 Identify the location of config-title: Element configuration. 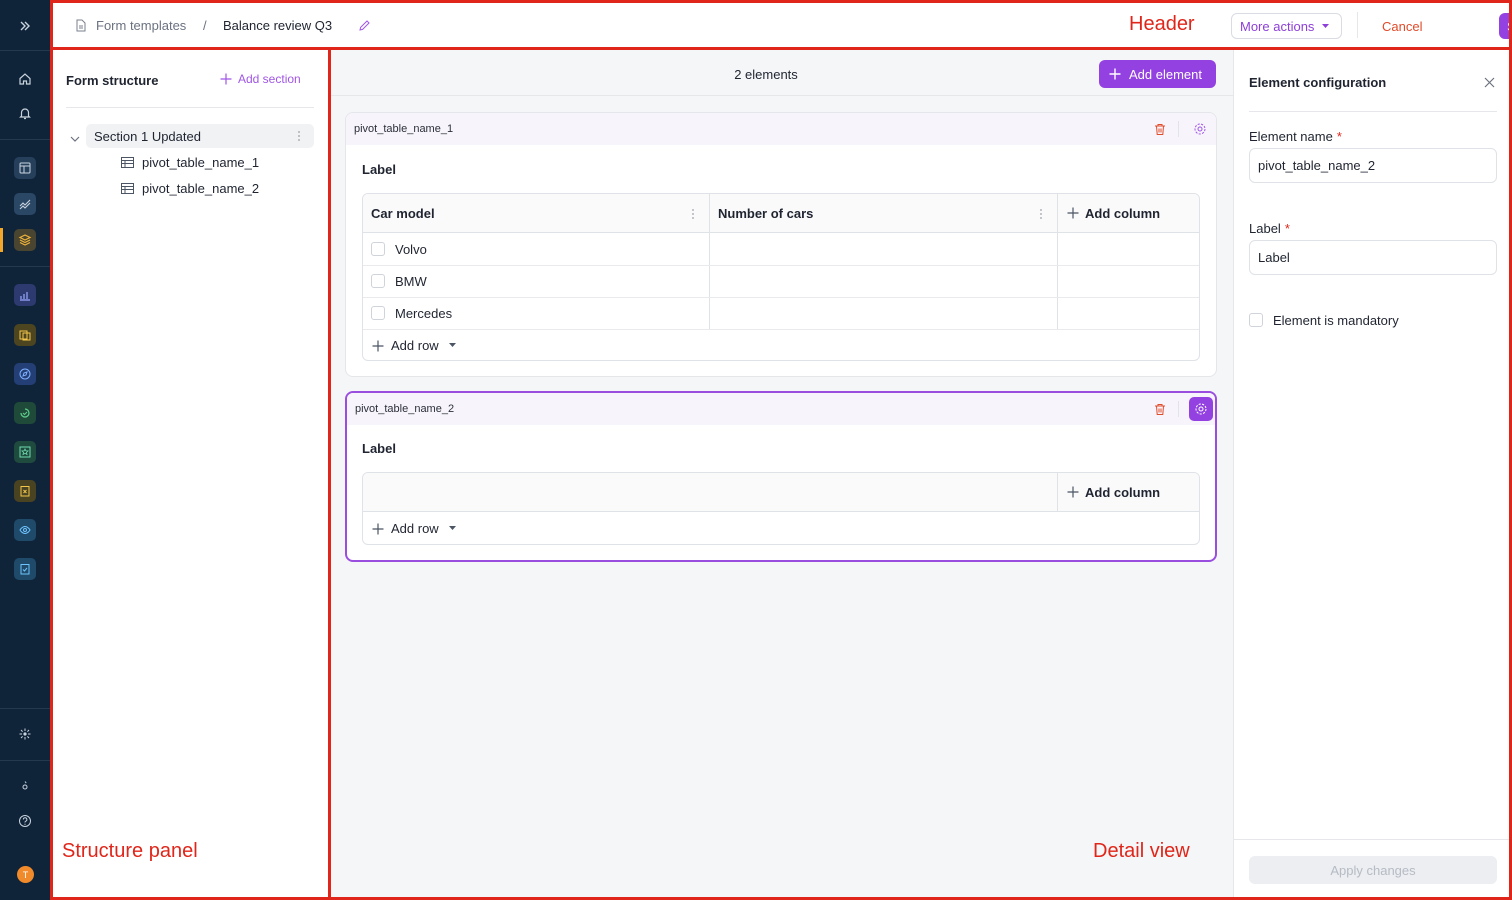
(1318, 82).